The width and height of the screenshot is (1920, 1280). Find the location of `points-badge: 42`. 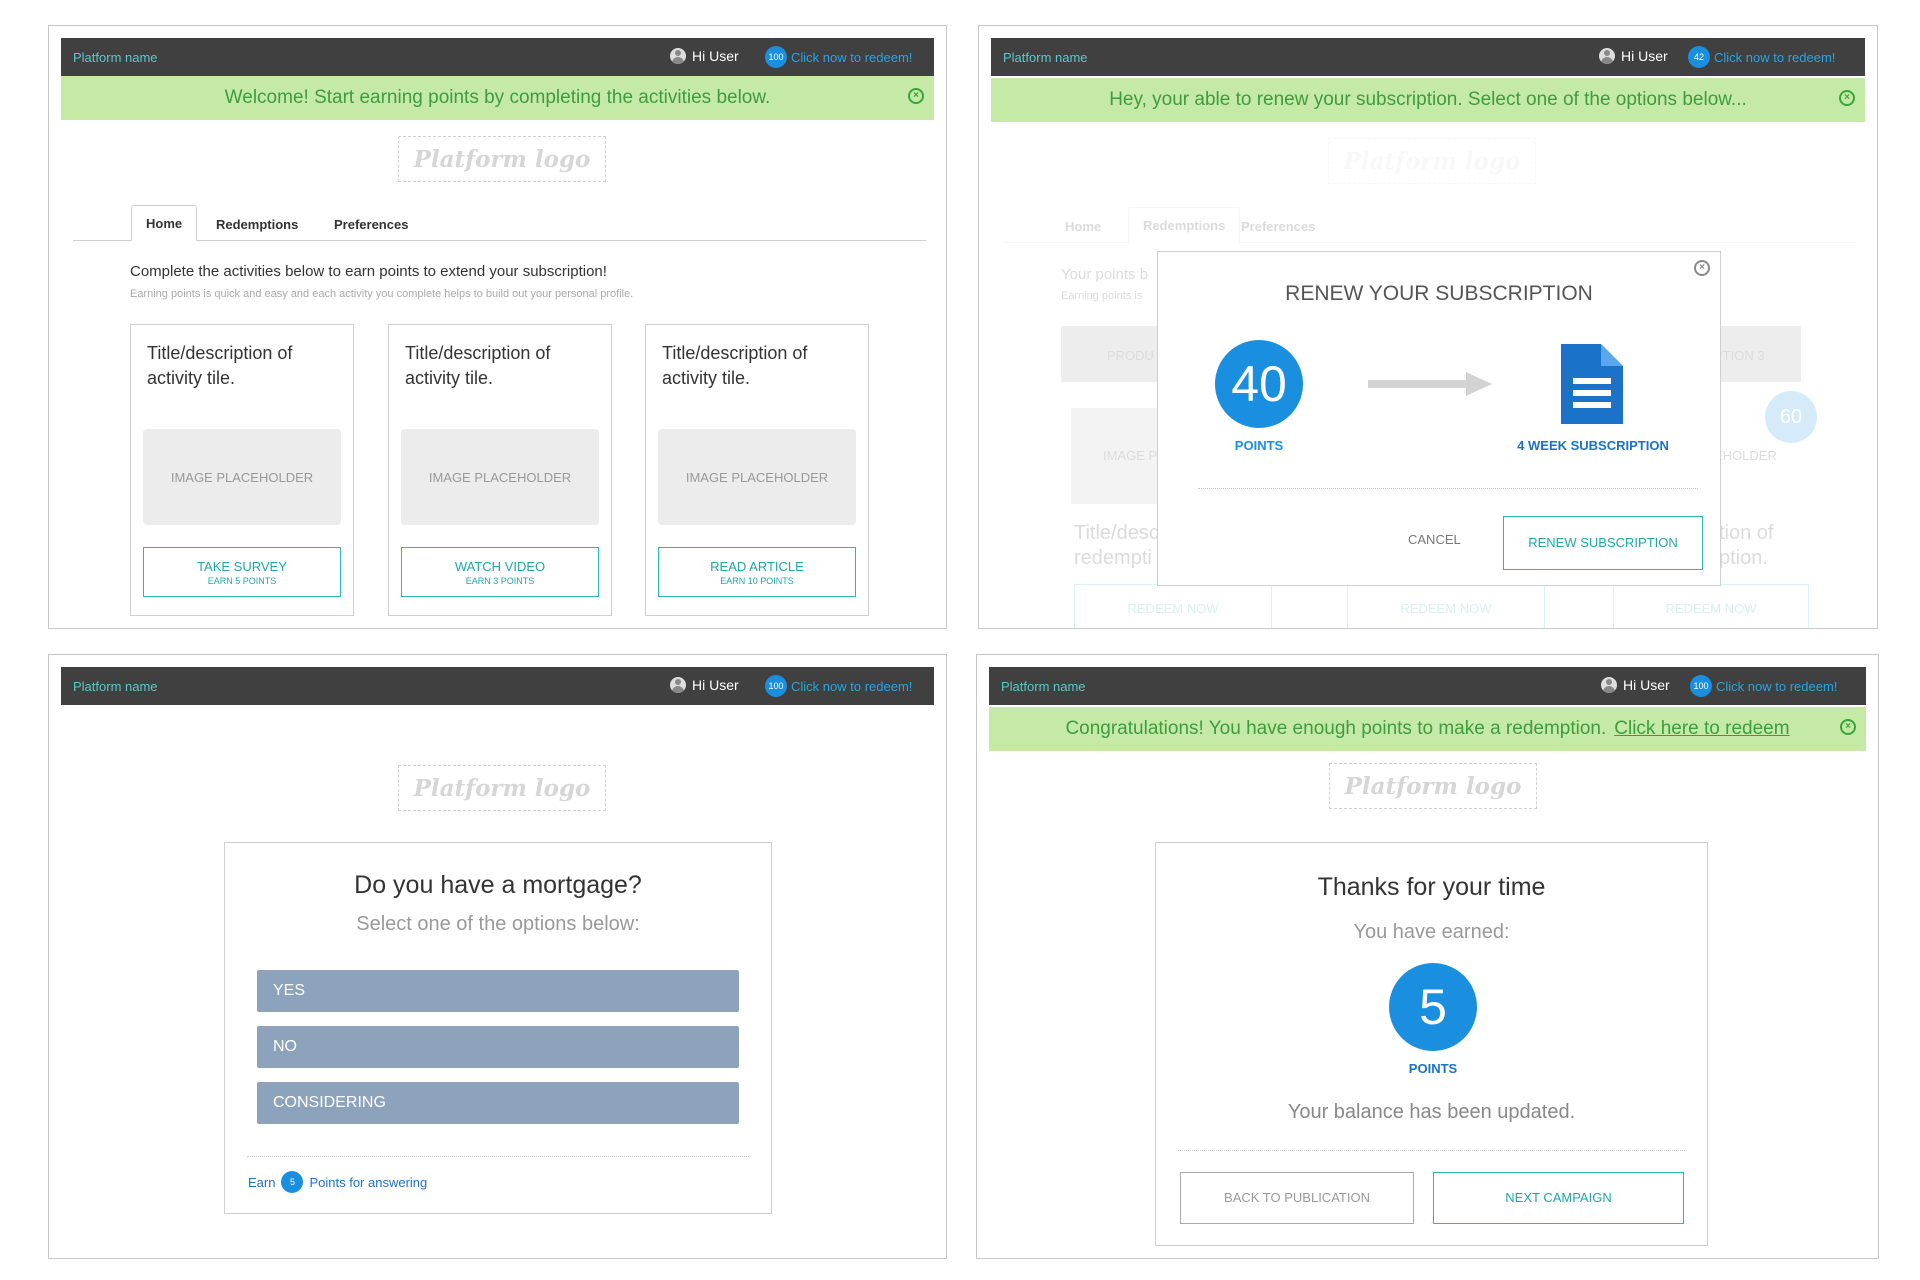

points-badge: 42 is located at coordinates (1699, 57).